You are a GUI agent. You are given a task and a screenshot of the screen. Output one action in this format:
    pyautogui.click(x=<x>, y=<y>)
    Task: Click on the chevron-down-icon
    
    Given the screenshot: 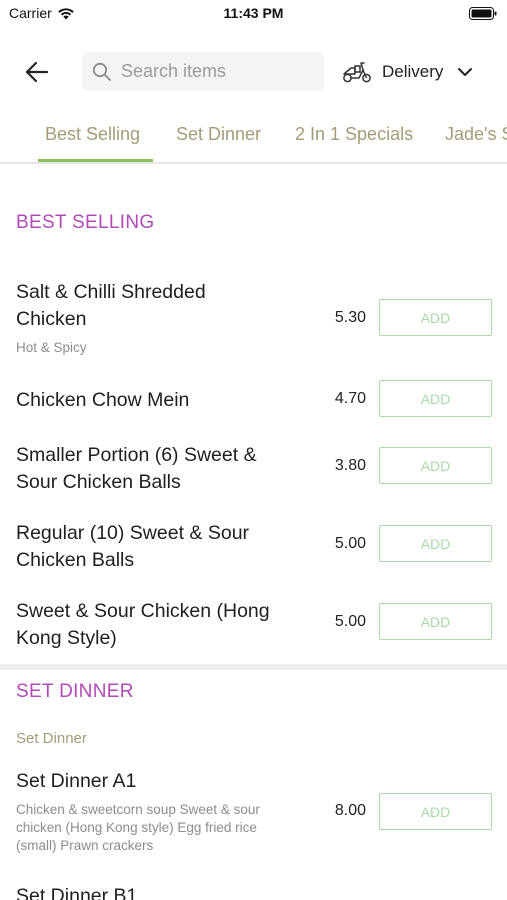 What is the action you would take?
    pyautogui.click(x=465, y=72)
    